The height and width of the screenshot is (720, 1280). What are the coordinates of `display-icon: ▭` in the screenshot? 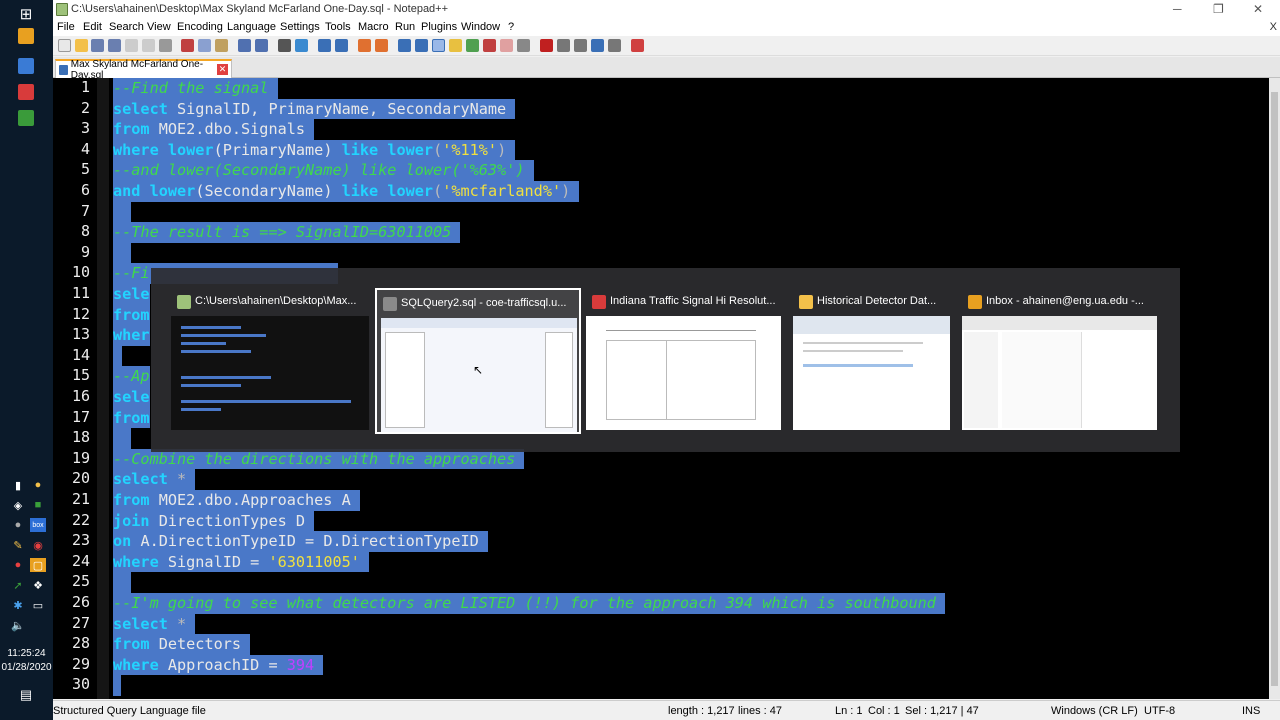 It's located at (38, 605).